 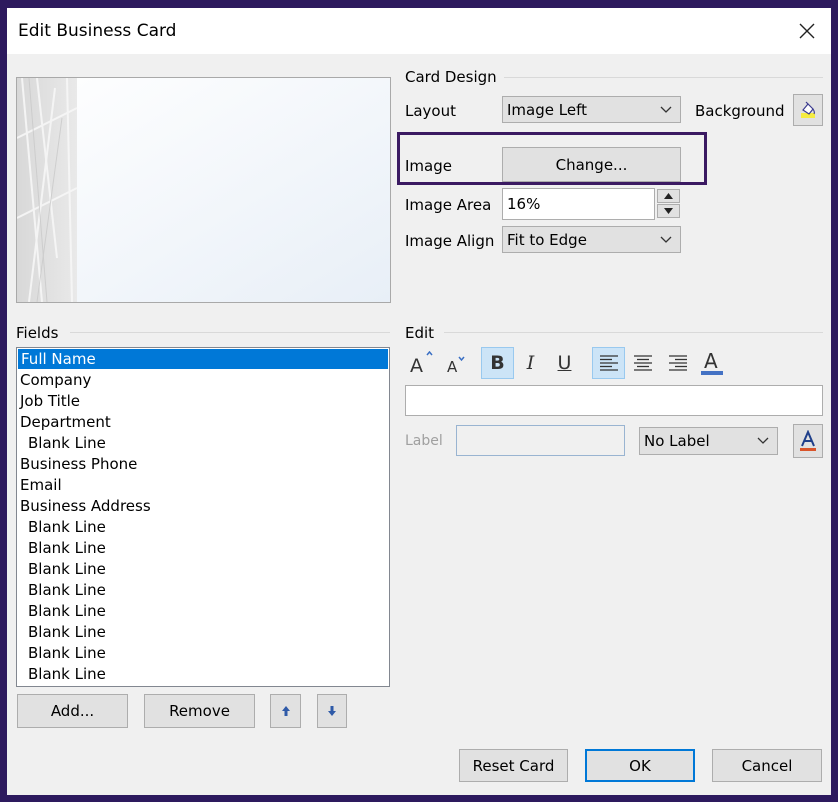 I want to click on field-text-input, so click(x=614, y=400).